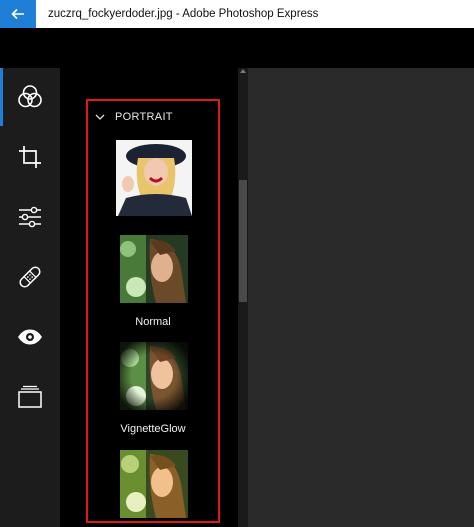 The width and height of the screenshot is (474, 527). What do you see at coordinates (237, 48) in the screenshot?
I see `top-bar` at bounding box center [237, 48].